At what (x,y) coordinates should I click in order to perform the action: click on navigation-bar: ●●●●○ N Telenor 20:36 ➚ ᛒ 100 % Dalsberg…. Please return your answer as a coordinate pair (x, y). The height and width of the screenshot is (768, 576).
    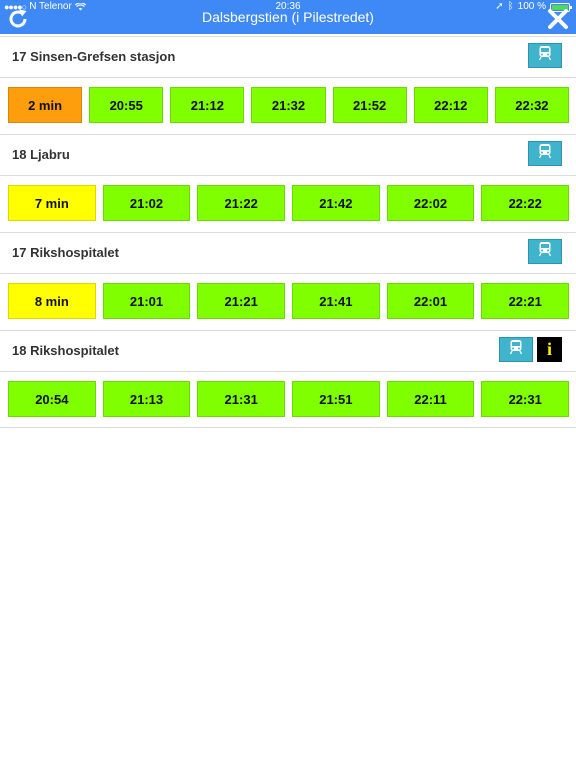
    Looking at the image, I should click on (288, 17).